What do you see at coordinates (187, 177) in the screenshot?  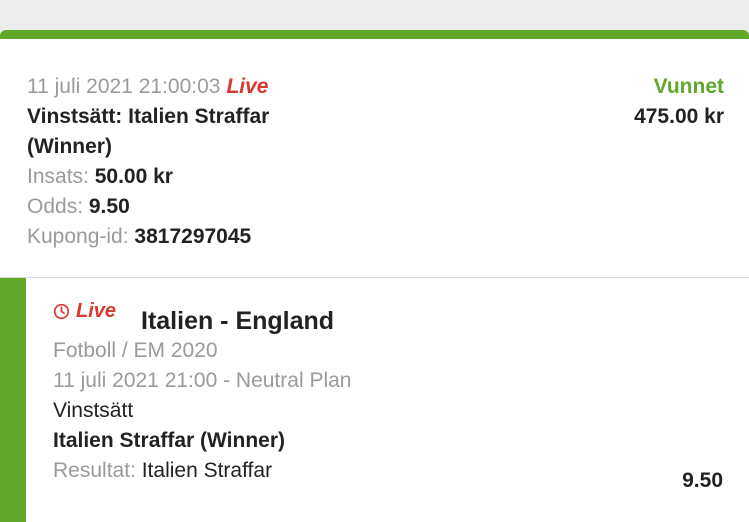 I see `bet-stake-row: Insats: 50.00 kr` at bounding box center [187, 177].